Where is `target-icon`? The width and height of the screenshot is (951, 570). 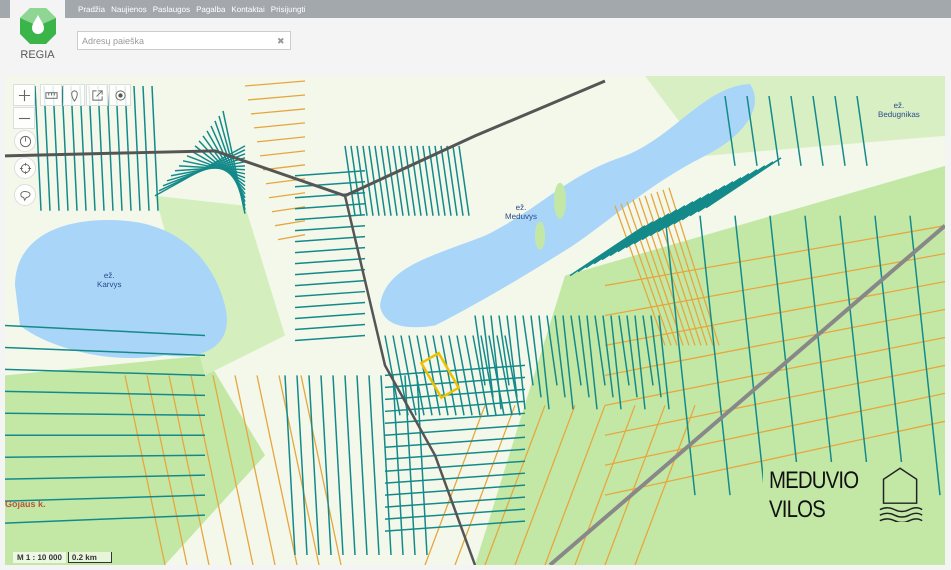
target-icon is located at coordinates (120, 95).